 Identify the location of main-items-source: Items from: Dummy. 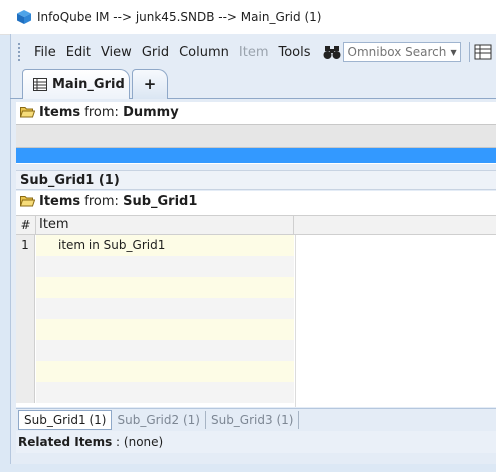
(256, 112).